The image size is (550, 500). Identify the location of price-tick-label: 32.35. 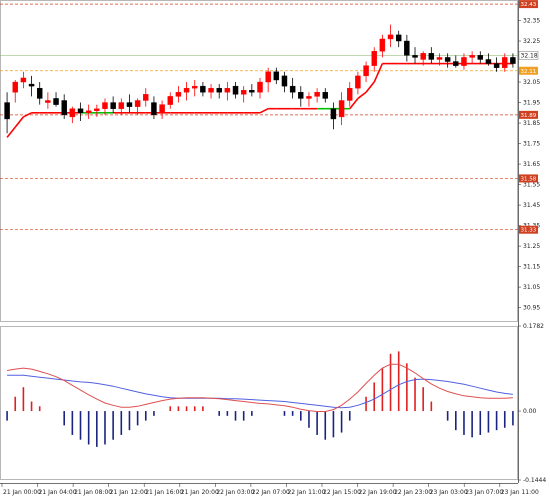
(531, 21).